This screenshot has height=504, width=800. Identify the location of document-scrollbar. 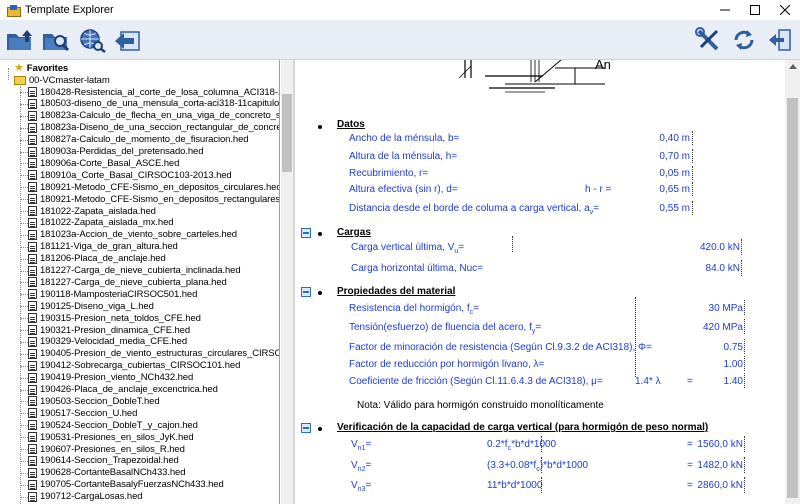
(792, 282).